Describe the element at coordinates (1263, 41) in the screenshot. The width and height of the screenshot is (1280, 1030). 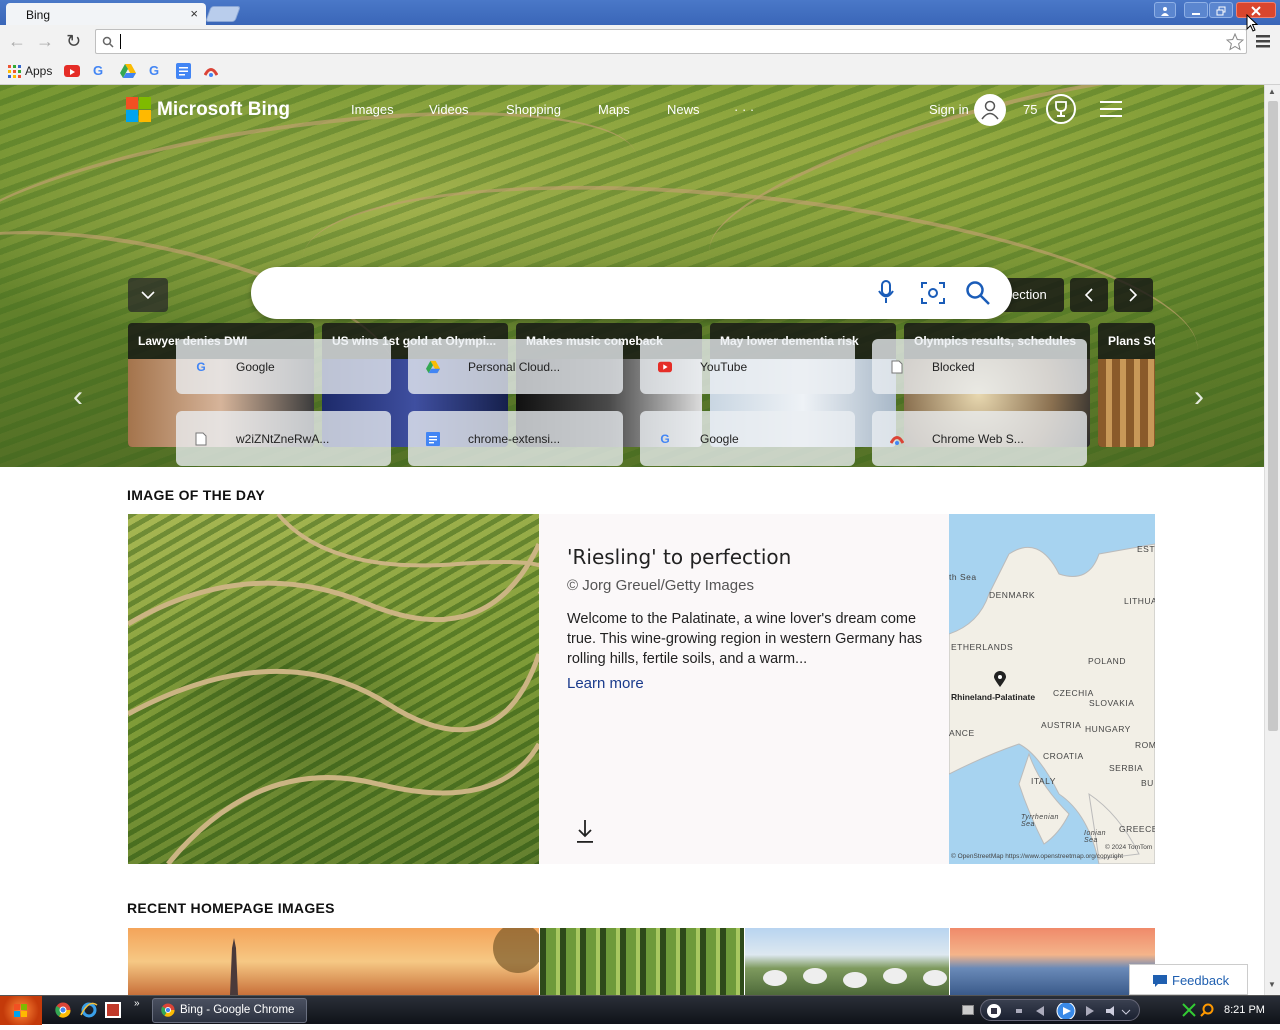
I see `chrome-menu-icon` at that location.